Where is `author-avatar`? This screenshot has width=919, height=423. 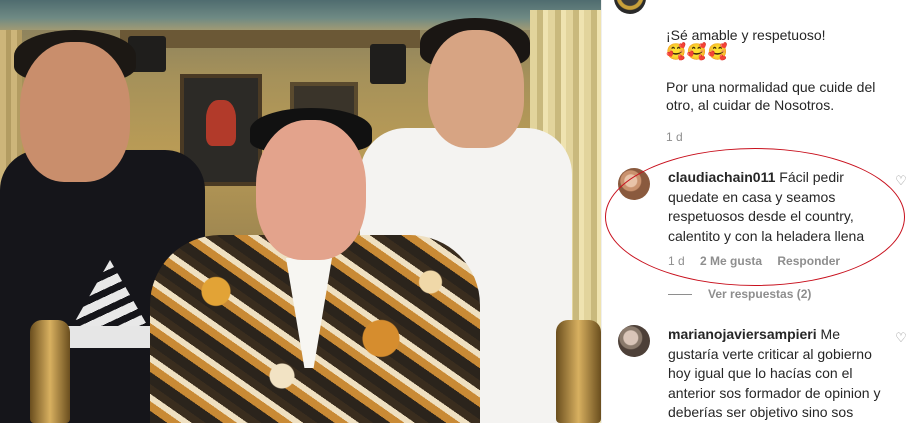
author-avatar is located at coordinates (630, 7).